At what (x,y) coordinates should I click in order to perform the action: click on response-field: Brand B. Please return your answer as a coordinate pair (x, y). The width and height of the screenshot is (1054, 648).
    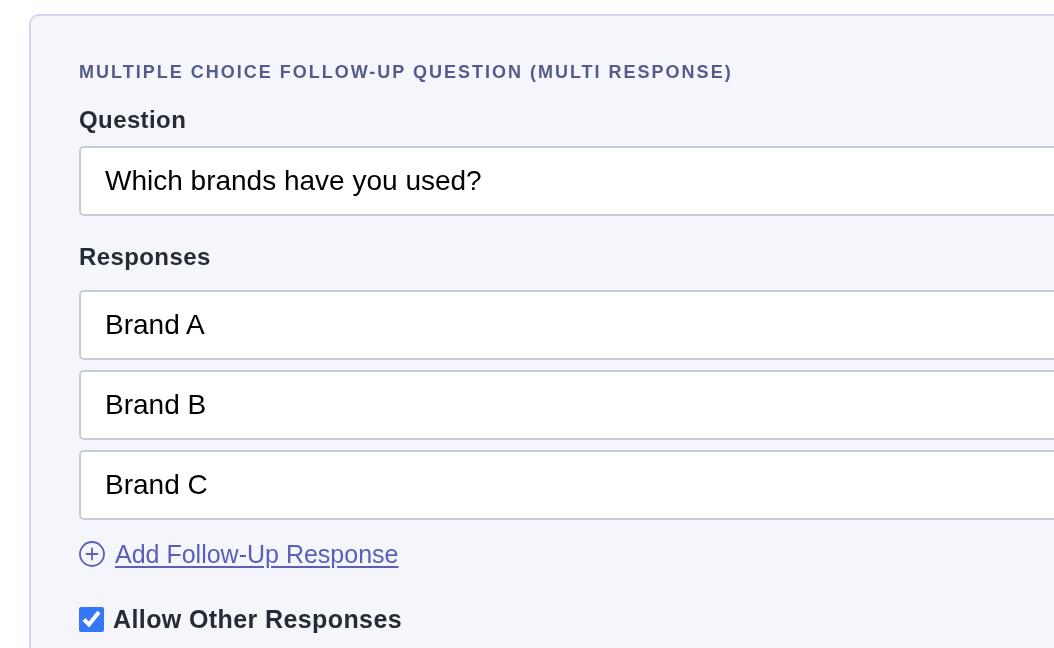
    Looking at the image, I should click on (566, 405).